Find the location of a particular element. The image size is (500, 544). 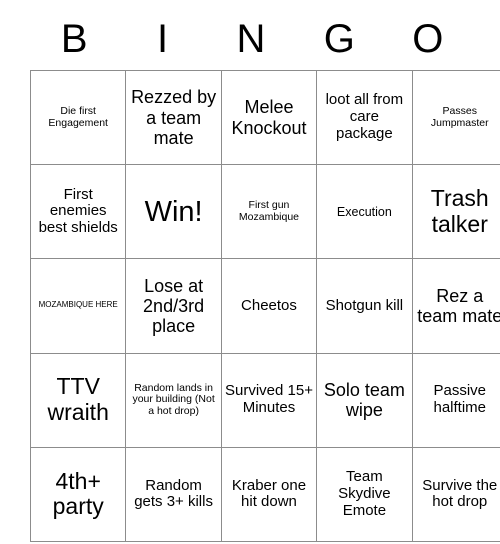

bingo-cell: 4th+ party is located at coordinates (78, 494).